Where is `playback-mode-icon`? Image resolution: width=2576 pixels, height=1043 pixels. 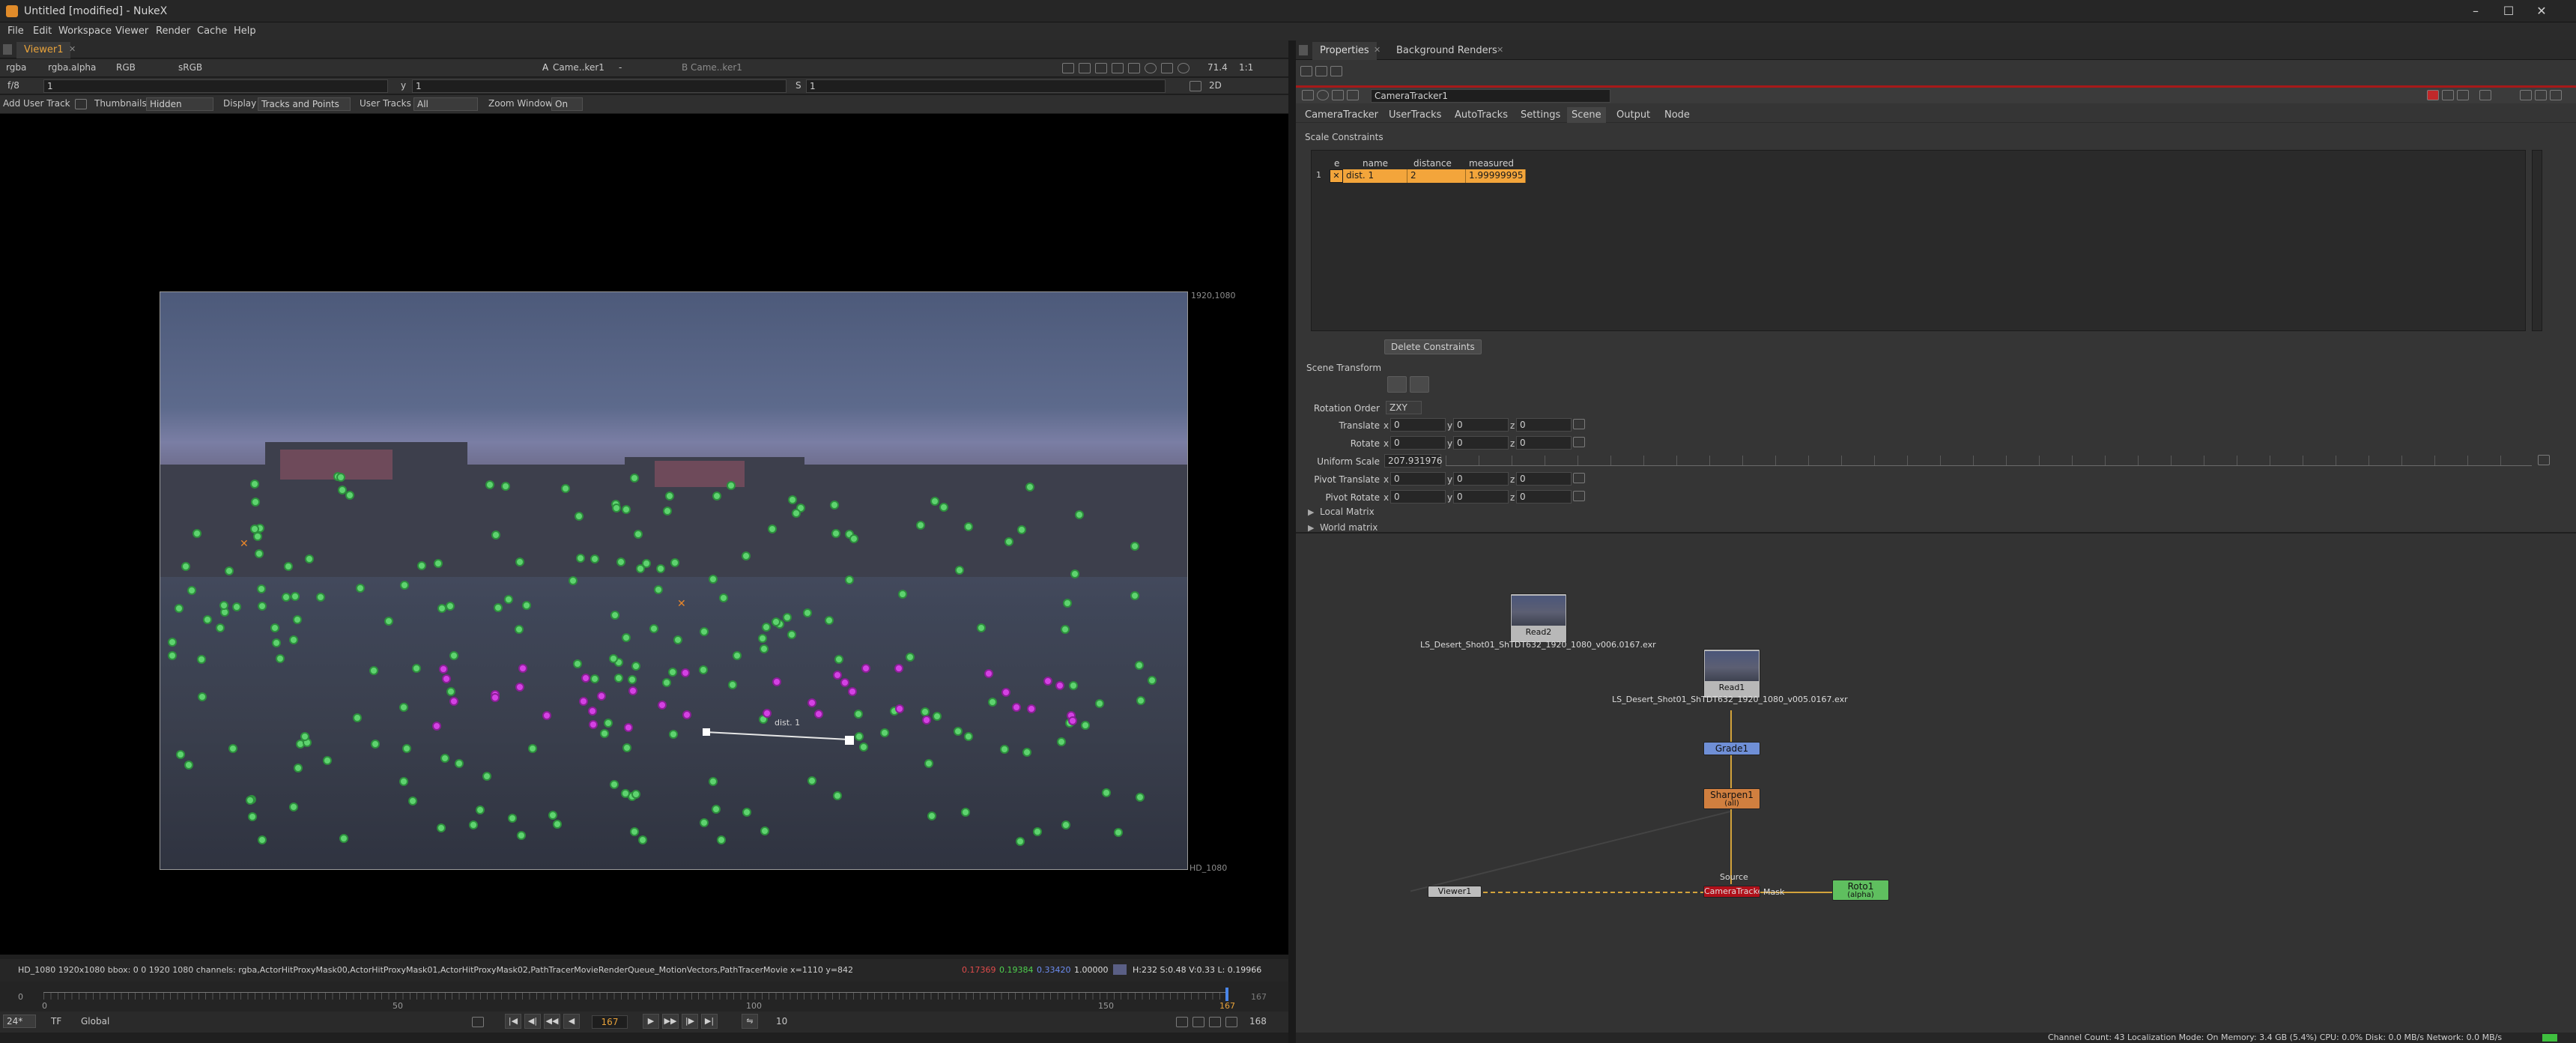
playback-mode-icon is located at coordinates (1182, 1022).